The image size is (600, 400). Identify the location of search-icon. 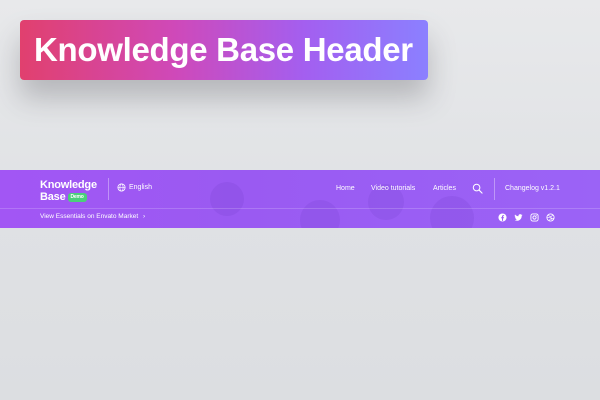
(477, 188).